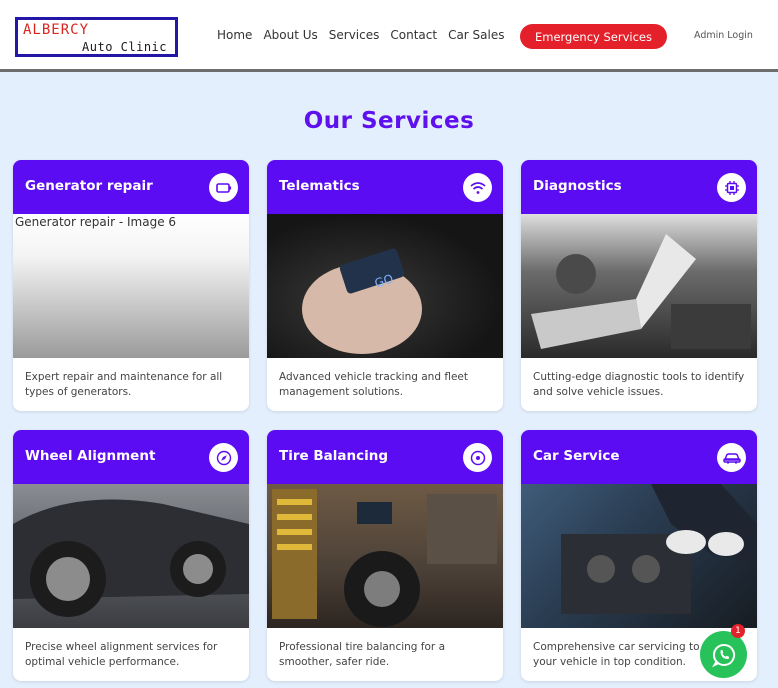 Image resolution: width=778 pixels, height=688 pixels. I want to click on broken-image-alt: Generator repair - Image 6, so click(96, 222).